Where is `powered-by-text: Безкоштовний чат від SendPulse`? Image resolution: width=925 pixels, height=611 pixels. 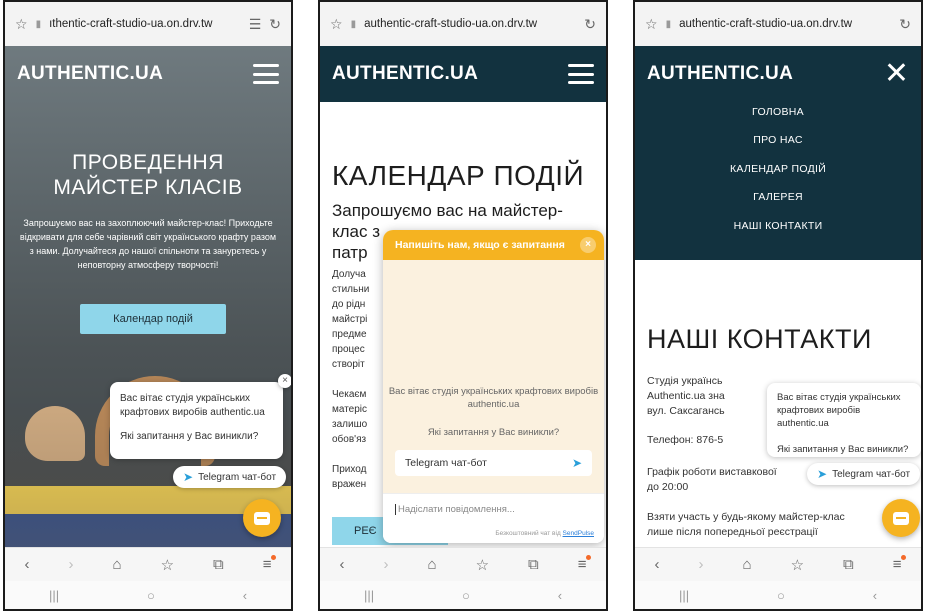 powered-by-text: Безкоштовний чат від SendPulse is located at coordinates (544, 533).